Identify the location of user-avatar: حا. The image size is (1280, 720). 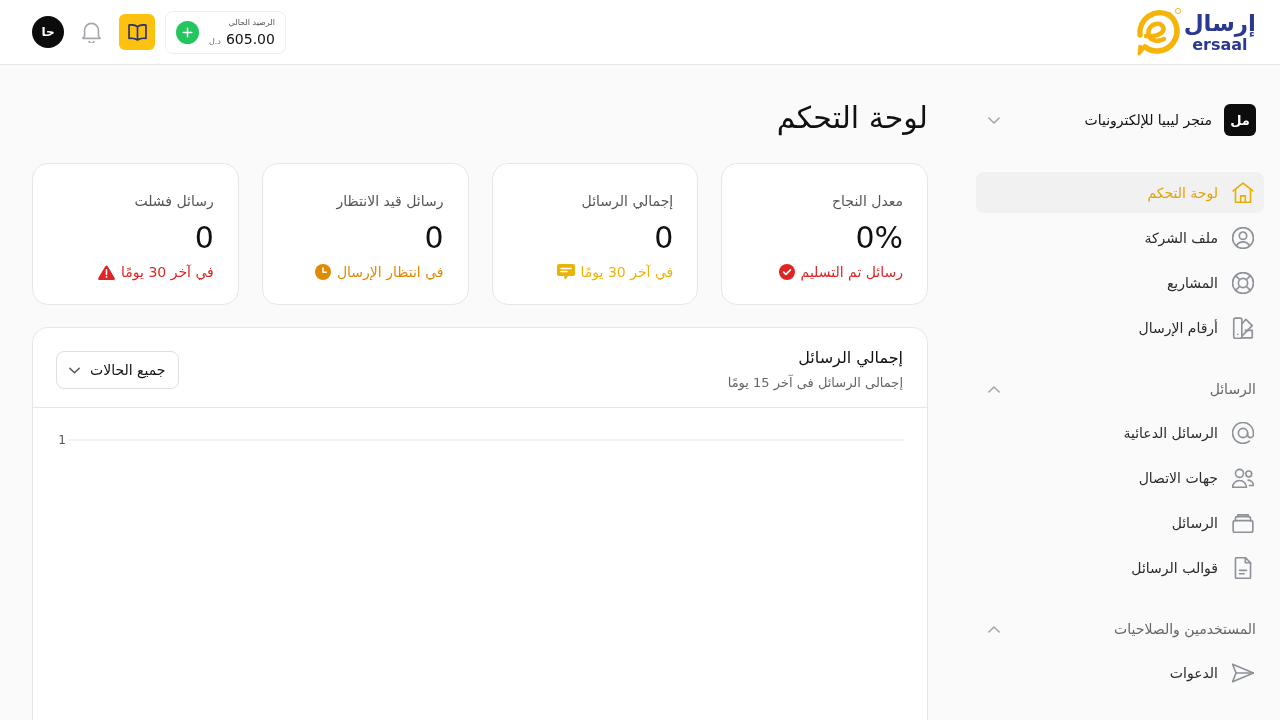
(48, 32).